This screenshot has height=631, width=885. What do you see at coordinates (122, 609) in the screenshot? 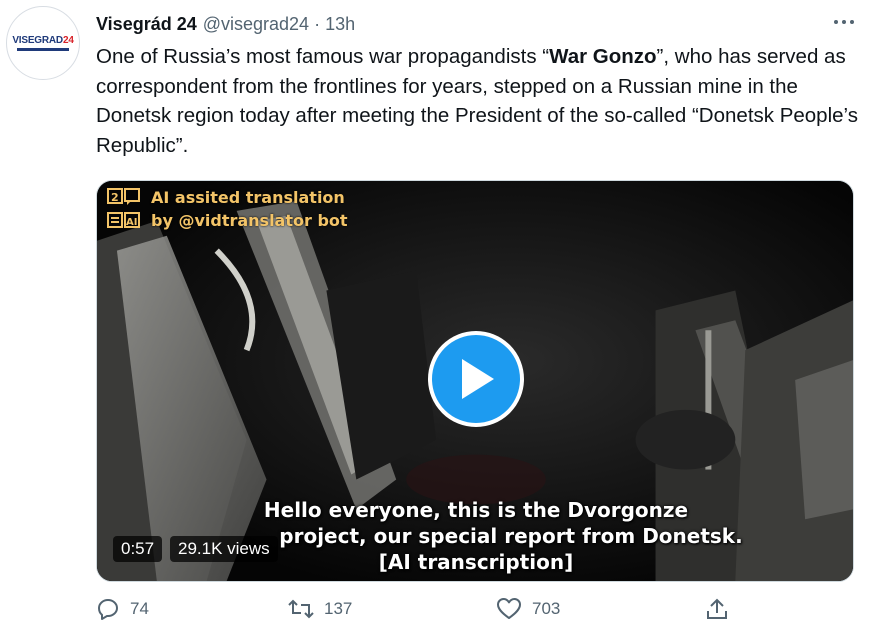
I see `reply-button: 74` at bounding box center [122, 609].